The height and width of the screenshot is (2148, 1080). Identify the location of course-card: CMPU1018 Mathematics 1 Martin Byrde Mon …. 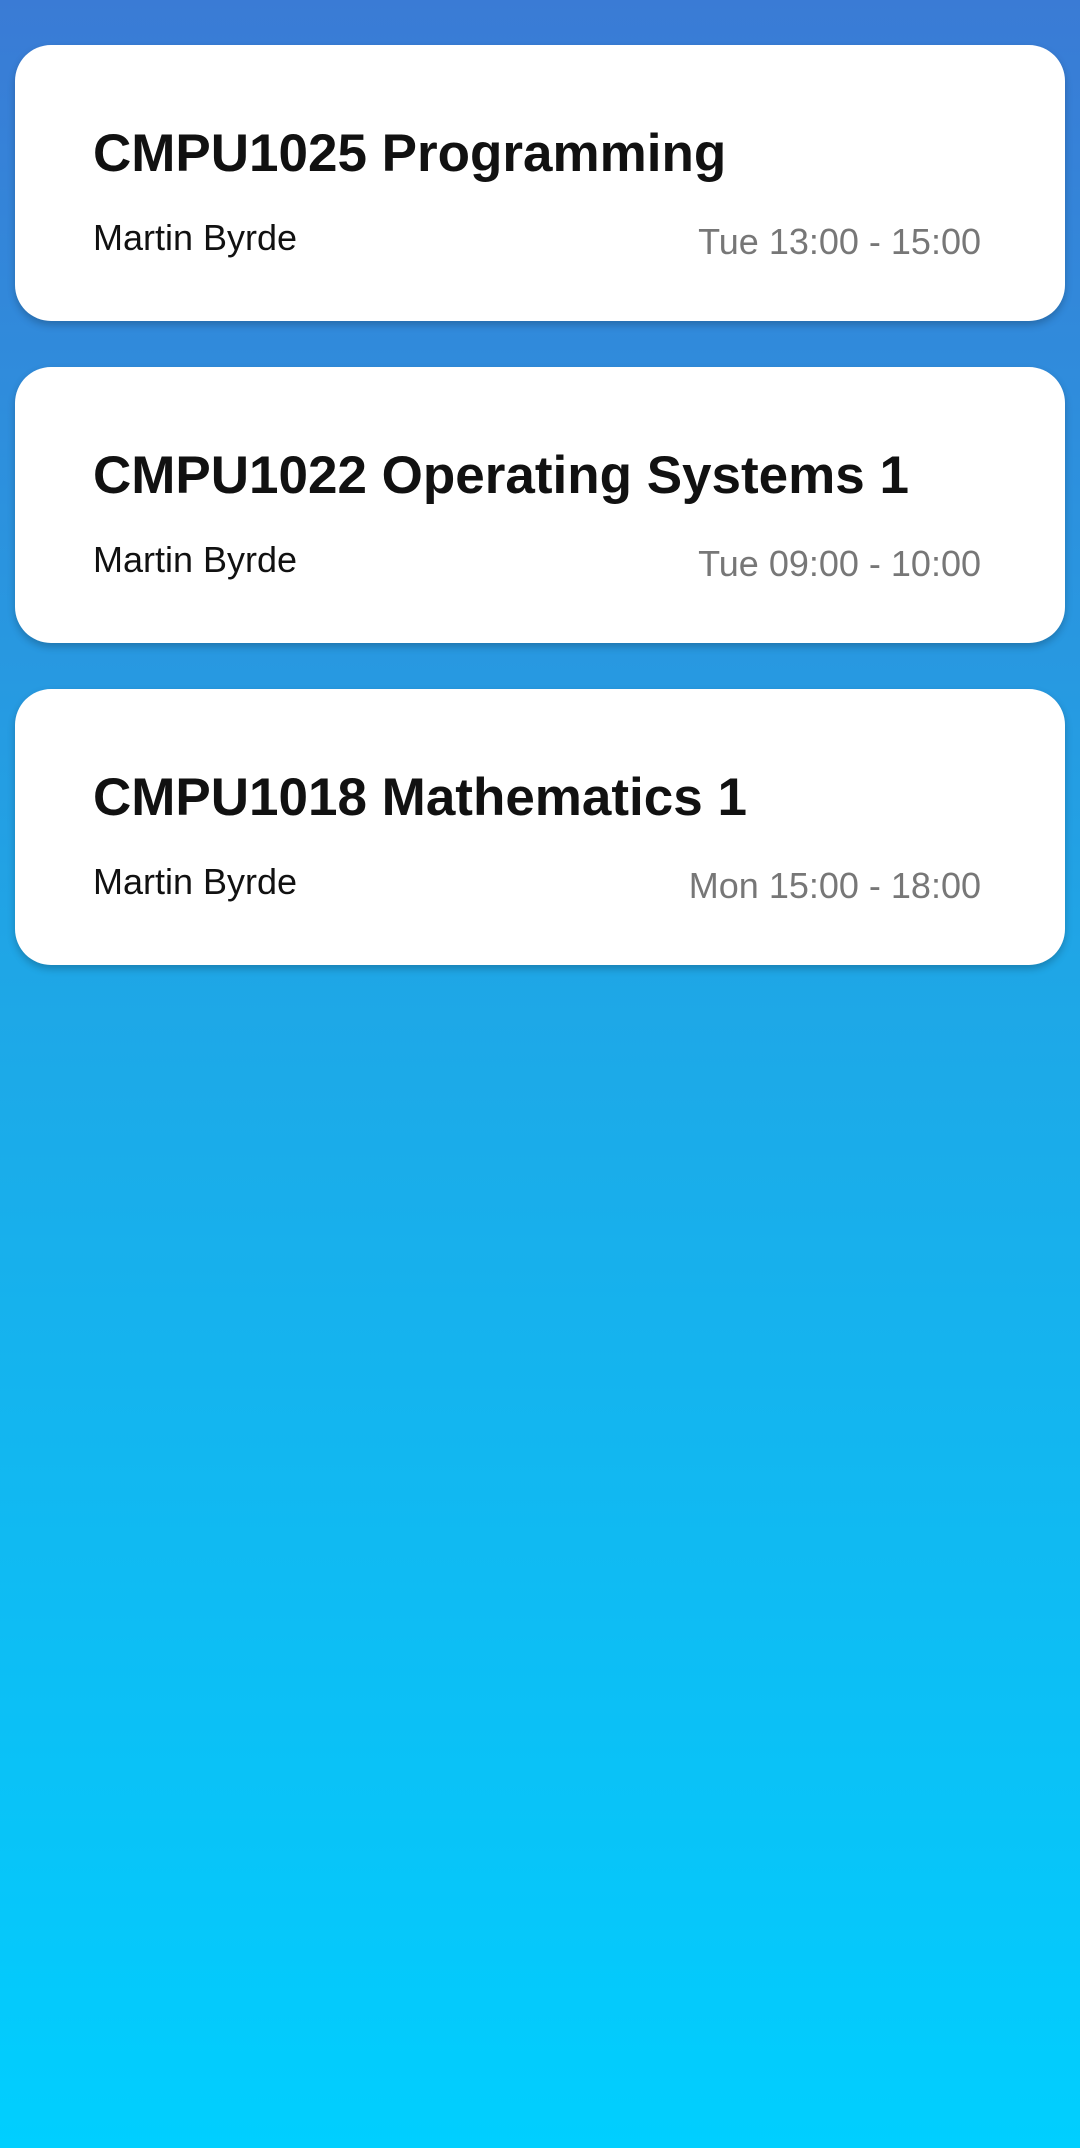
(540, 827).